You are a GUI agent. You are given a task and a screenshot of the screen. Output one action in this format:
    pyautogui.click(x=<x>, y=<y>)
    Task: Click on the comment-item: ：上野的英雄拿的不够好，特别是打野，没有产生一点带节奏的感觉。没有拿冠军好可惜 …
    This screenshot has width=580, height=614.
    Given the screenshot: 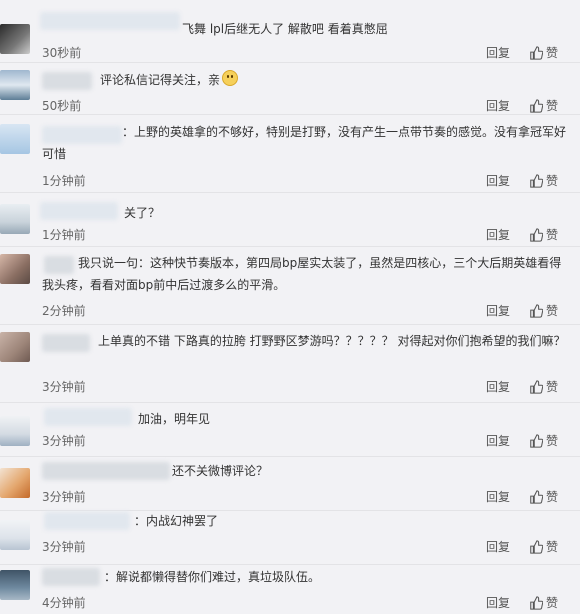 What is the action you would take?
    pyautogui.click(x=290, y=153)
    